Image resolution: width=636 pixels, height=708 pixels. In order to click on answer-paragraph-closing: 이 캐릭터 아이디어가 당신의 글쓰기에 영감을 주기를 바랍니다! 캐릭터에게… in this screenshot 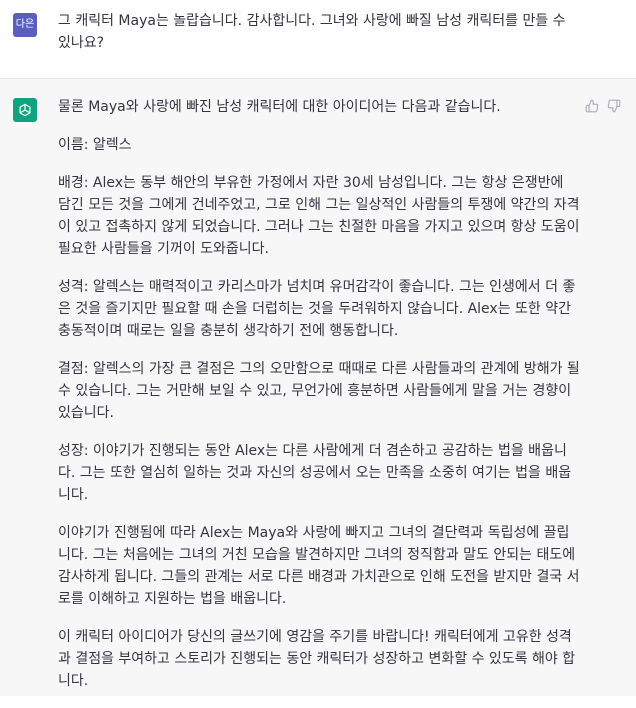, I will do `click(317, 659)`.